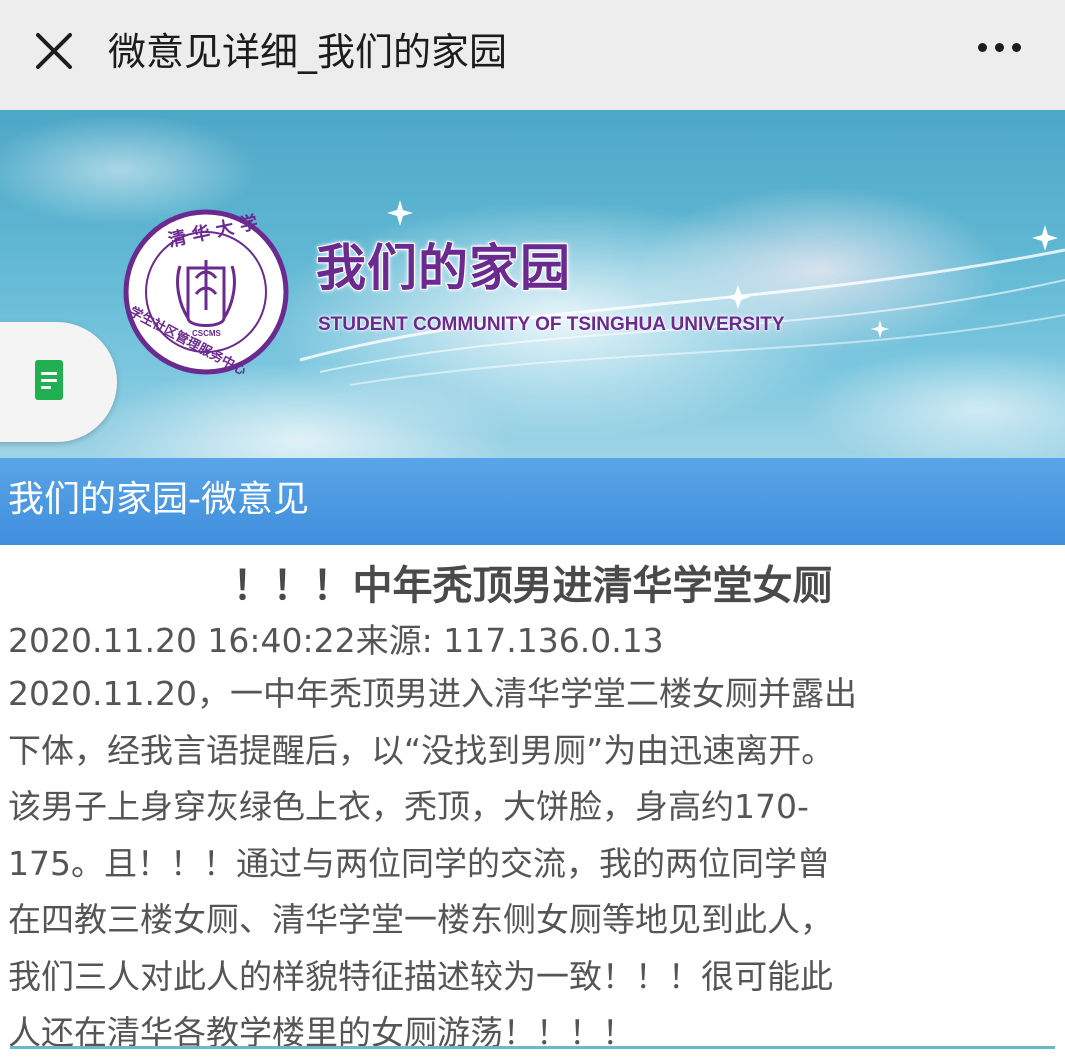 The image size is (1065, 1062). I want to click on body-line: 2020.11.20，一中年秃顶男进入清华学堂二楼女厕并露出, so click(432, 693).